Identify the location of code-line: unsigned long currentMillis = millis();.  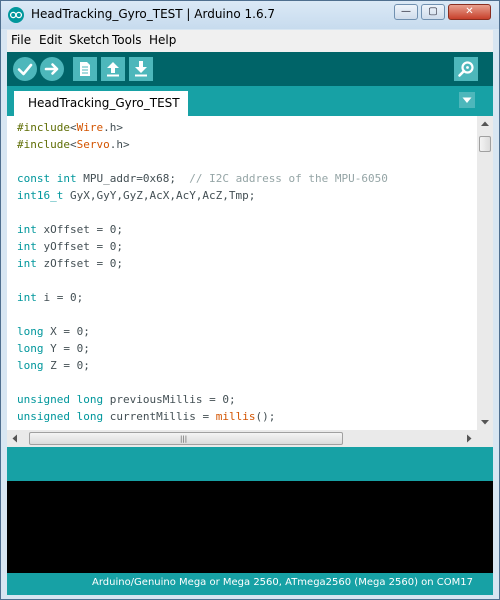
(146, 416).